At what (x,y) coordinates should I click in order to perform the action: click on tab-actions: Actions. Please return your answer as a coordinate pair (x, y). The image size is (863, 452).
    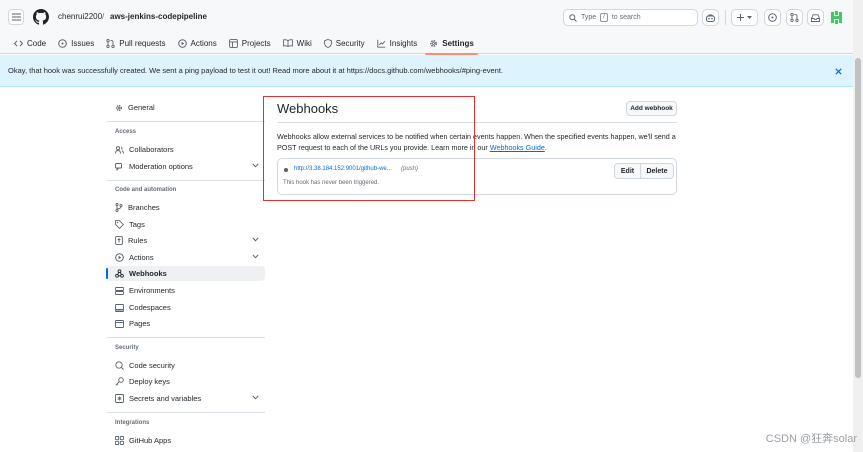
    Looking at the image, I should click on (197, 43).